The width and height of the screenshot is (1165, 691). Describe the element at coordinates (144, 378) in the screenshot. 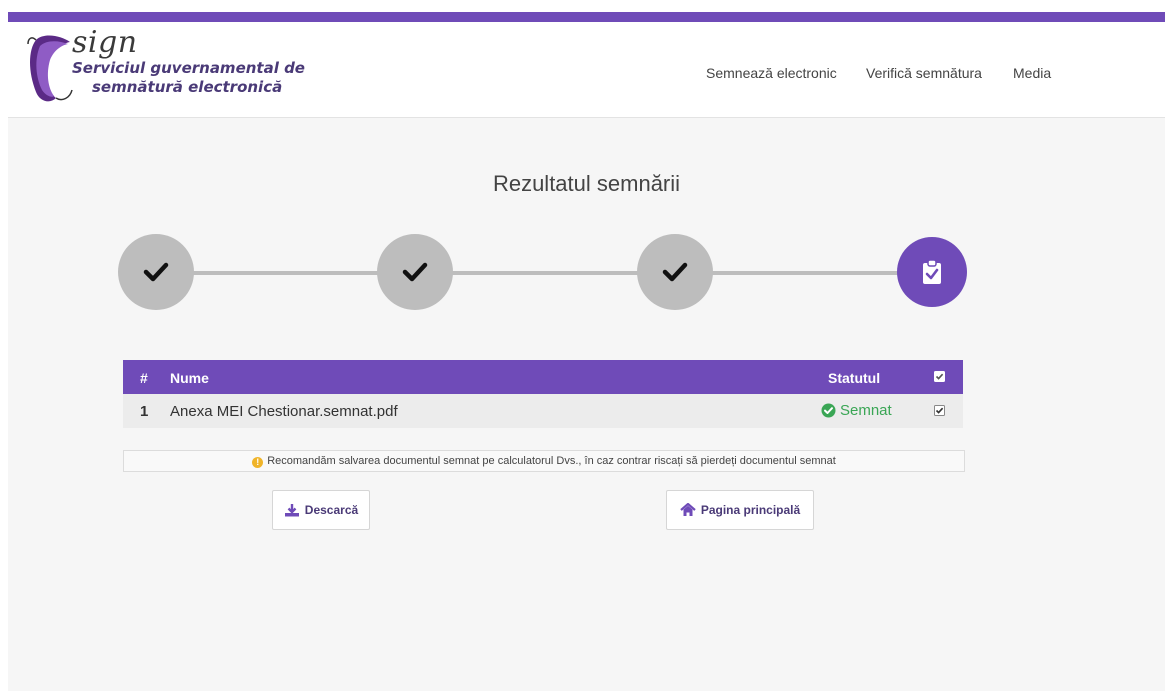

I see `col-index-header: #` at that location.